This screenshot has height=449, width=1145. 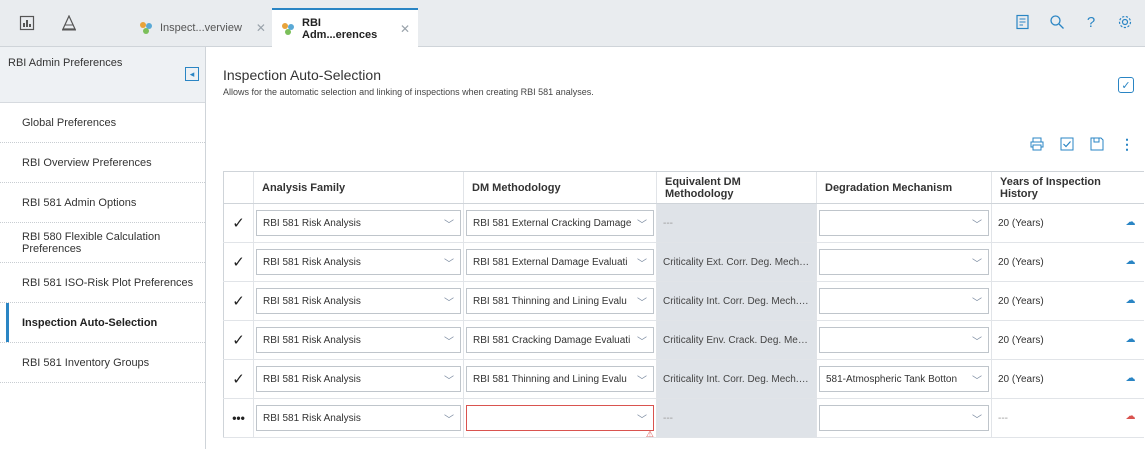 What do you see at coordinates (27, 23) in the screenshot?
I see `dashboard-icon` at bounding box center [27, 23].